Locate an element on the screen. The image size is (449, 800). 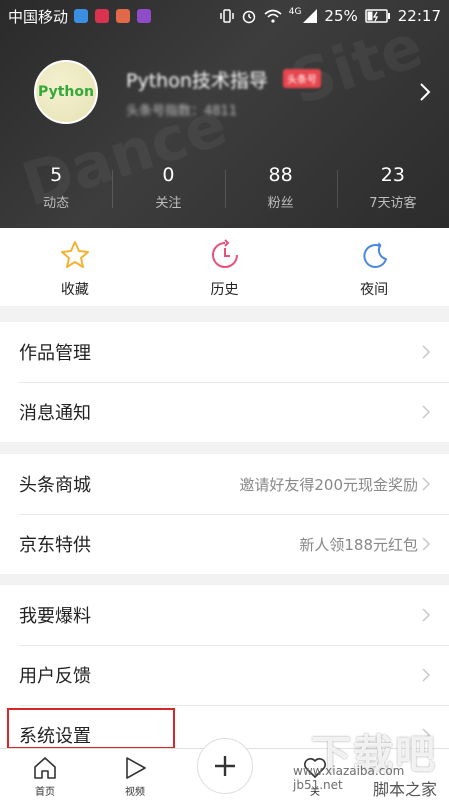
tab-label: 首页 is located at coordinates (45, 792).